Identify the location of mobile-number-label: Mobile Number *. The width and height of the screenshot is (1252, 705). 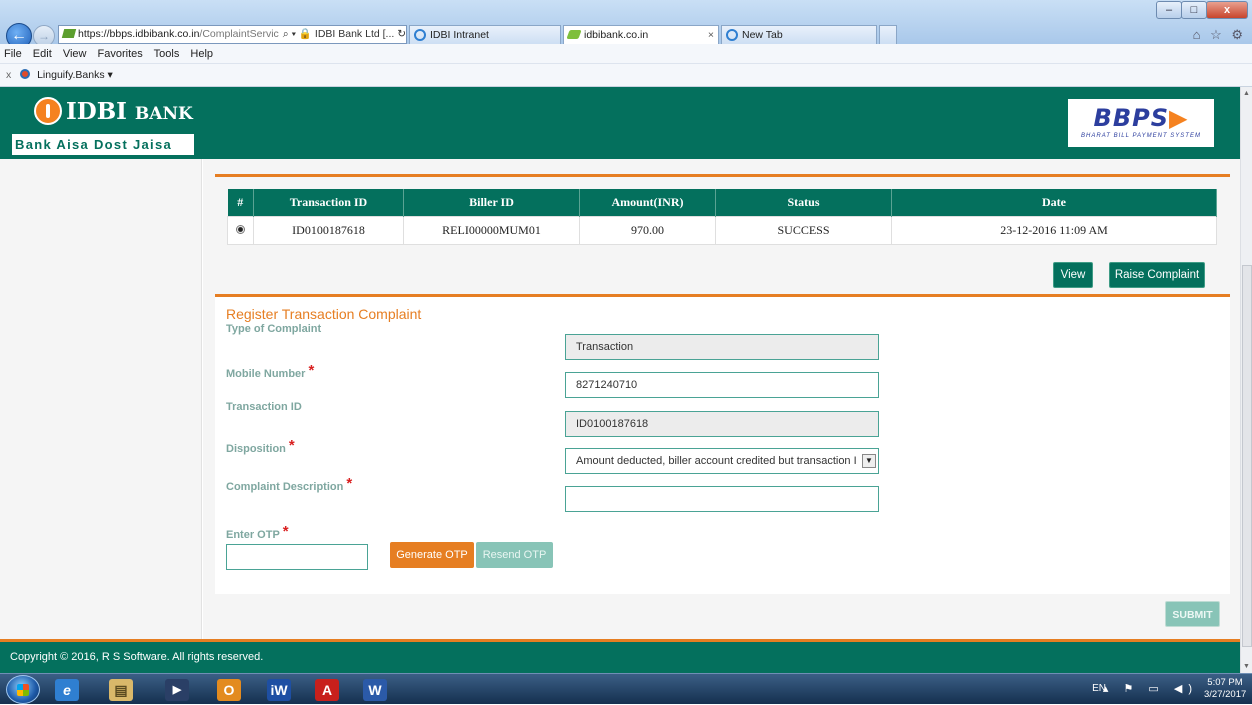
(270, 371).